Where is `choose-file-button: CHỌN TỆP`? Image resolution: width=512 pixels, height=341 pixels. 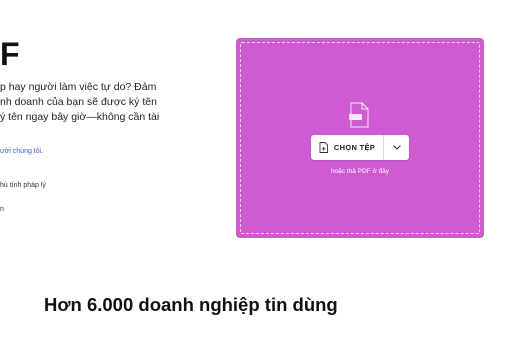 choose-file-button: CHỌN TỆP is located at coordinates (360, 147).